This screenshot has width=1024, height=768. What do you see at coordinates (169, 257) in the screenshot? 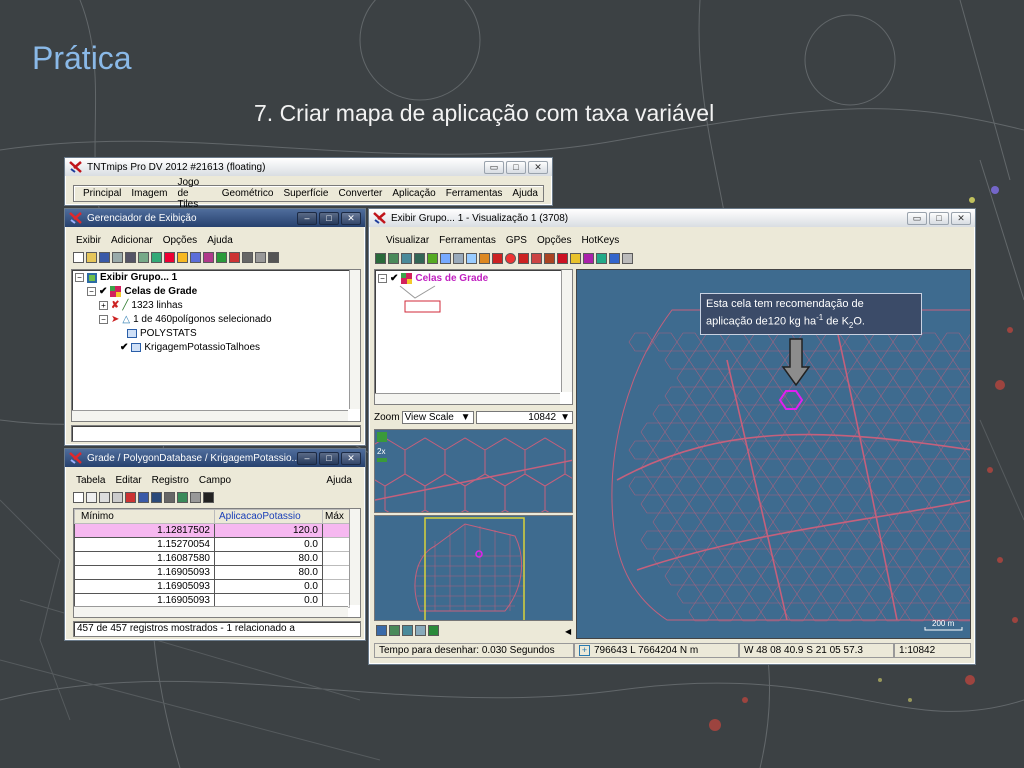
I see `raster-icon` at bounding box center [169, 257].